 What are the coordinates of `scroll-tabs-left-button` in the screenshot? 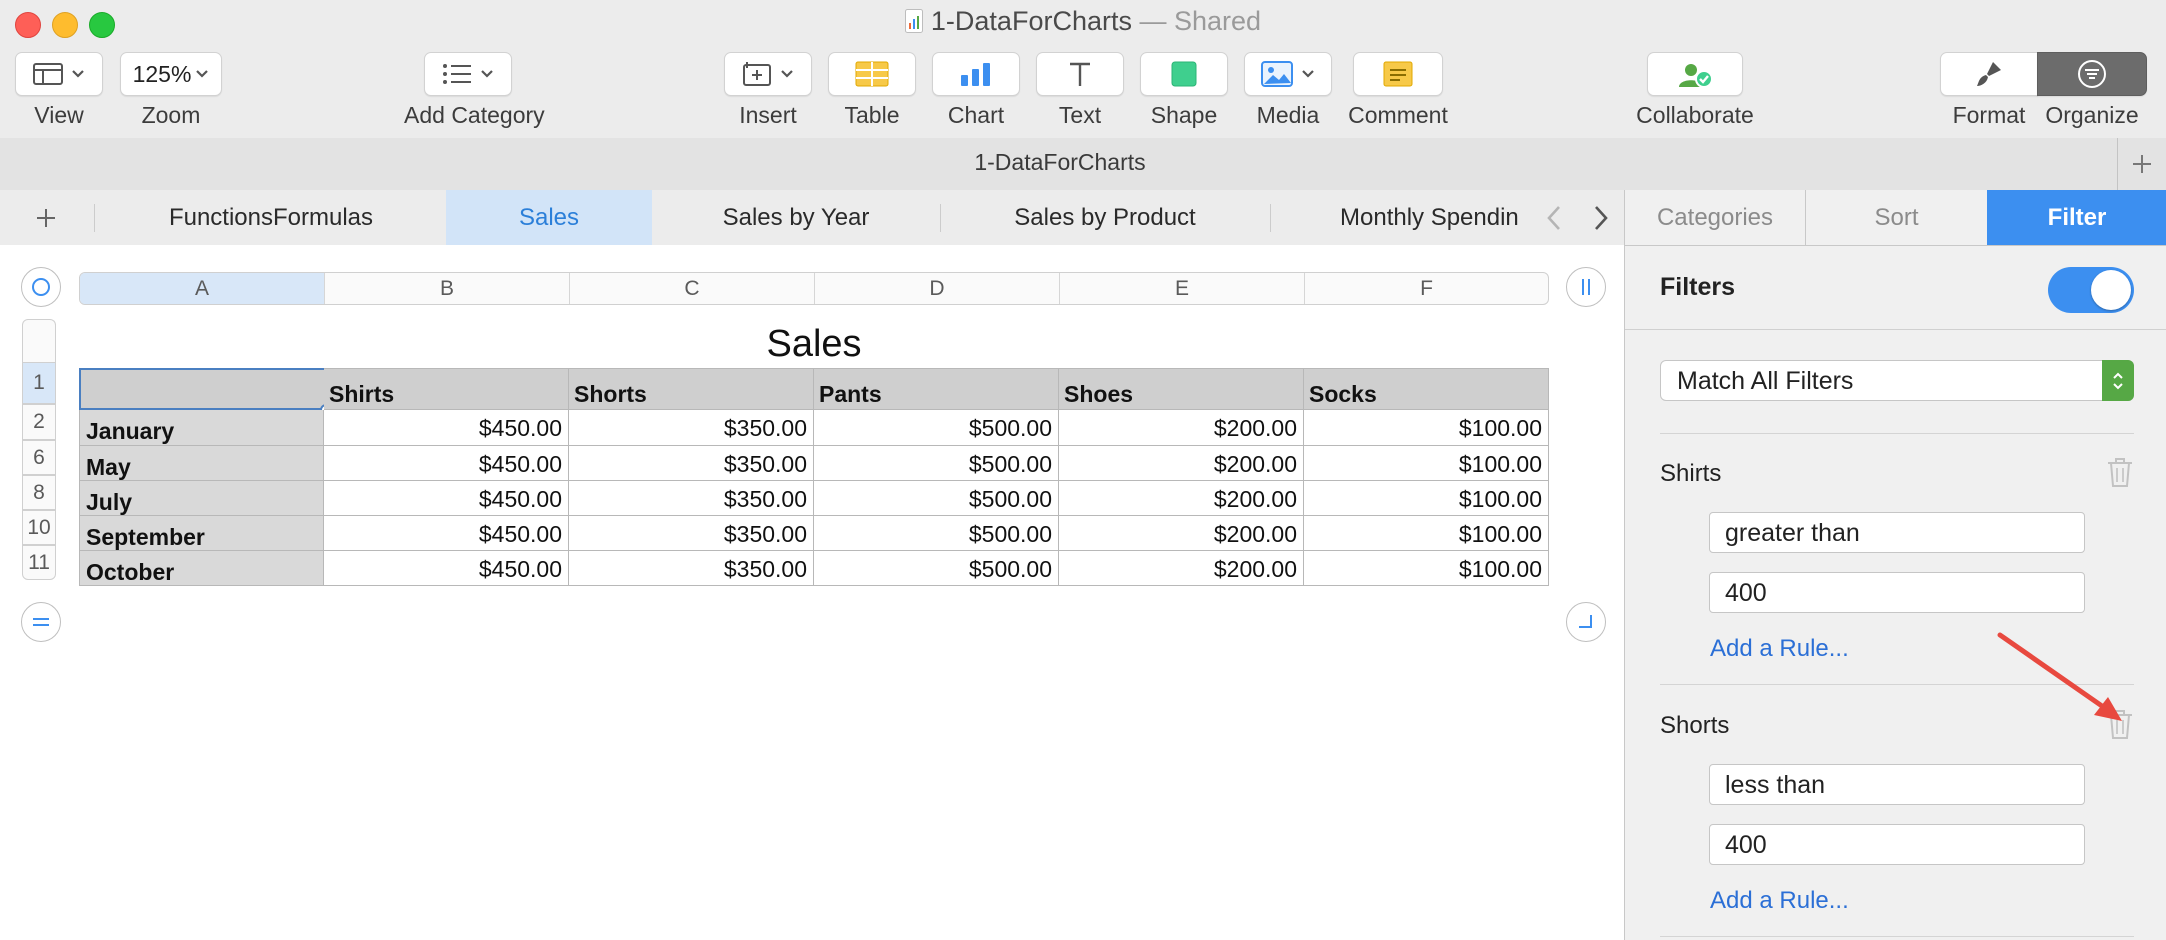 It's located at (1554, 218).